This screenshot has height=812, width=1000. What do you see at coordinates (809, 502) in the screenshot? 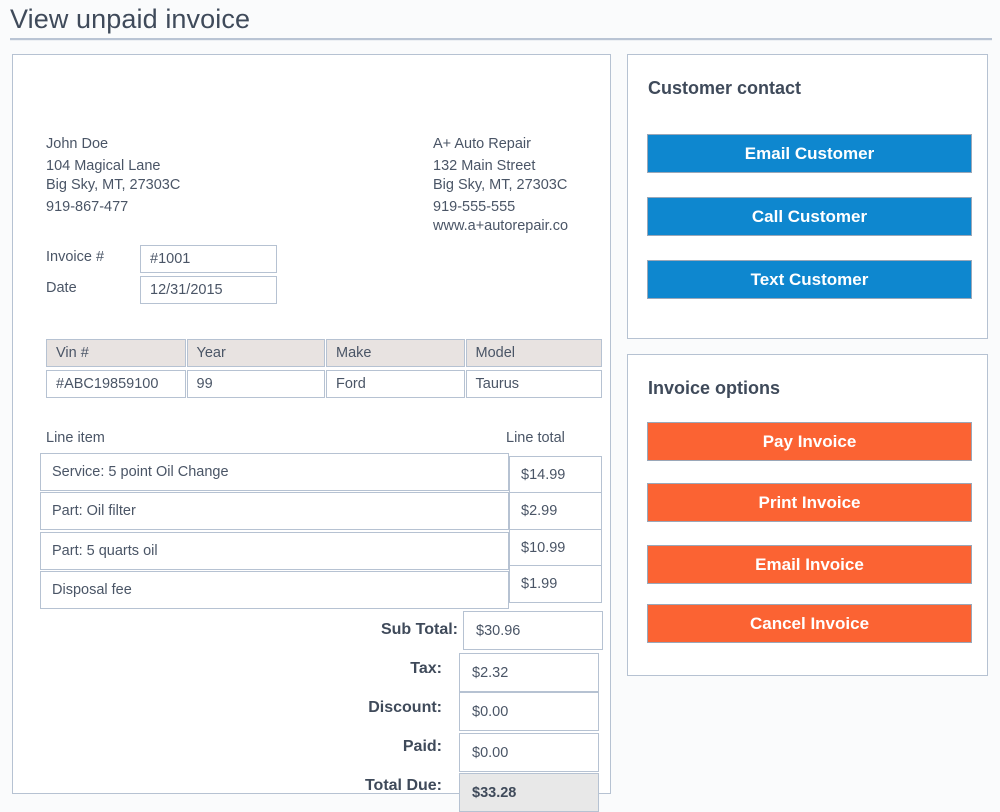
I see `print-invoice-button: Print Invoice` at bounding box center [809, 502].